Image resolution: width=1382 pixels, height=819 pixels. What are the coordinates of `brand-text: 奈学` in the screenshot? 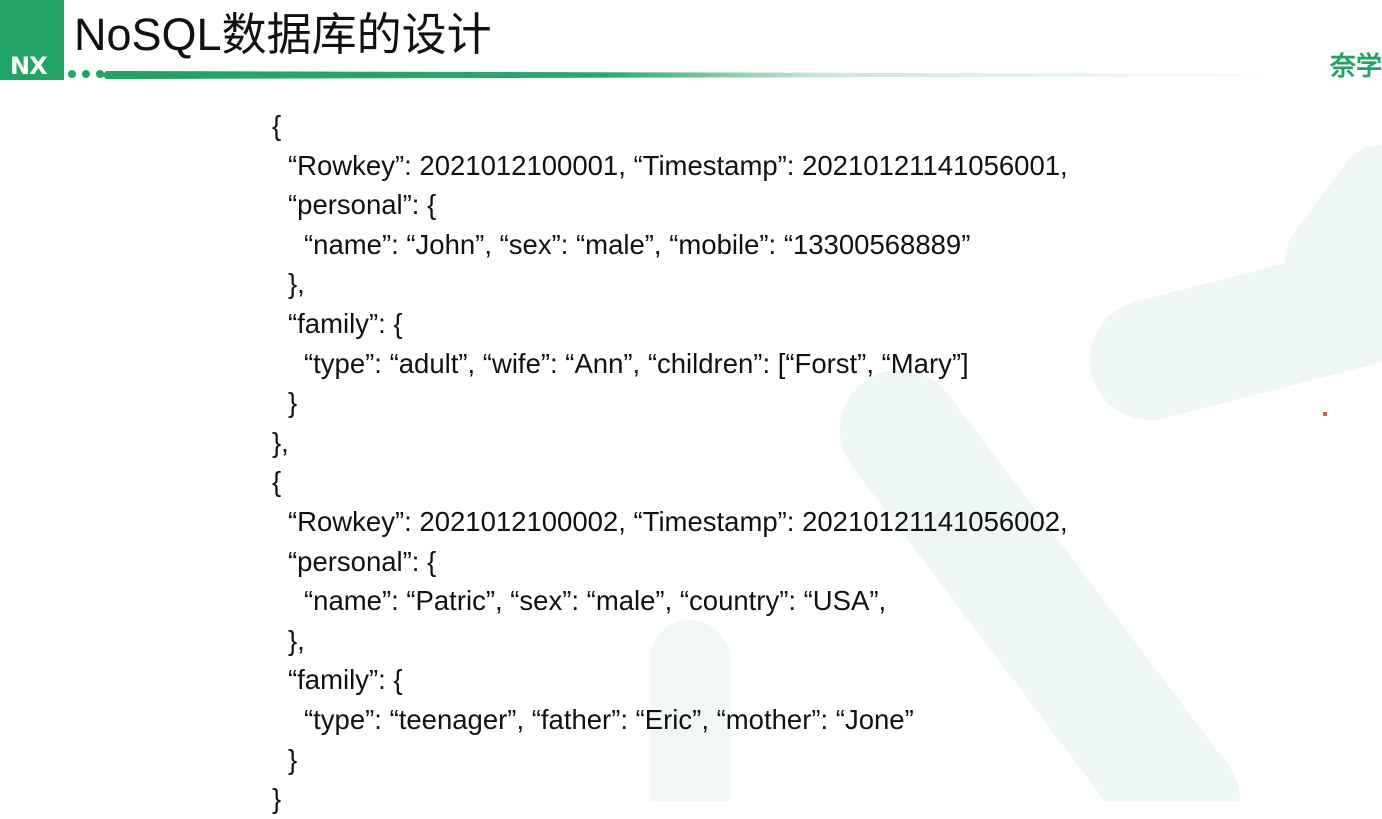 It's located at (1355, 67).